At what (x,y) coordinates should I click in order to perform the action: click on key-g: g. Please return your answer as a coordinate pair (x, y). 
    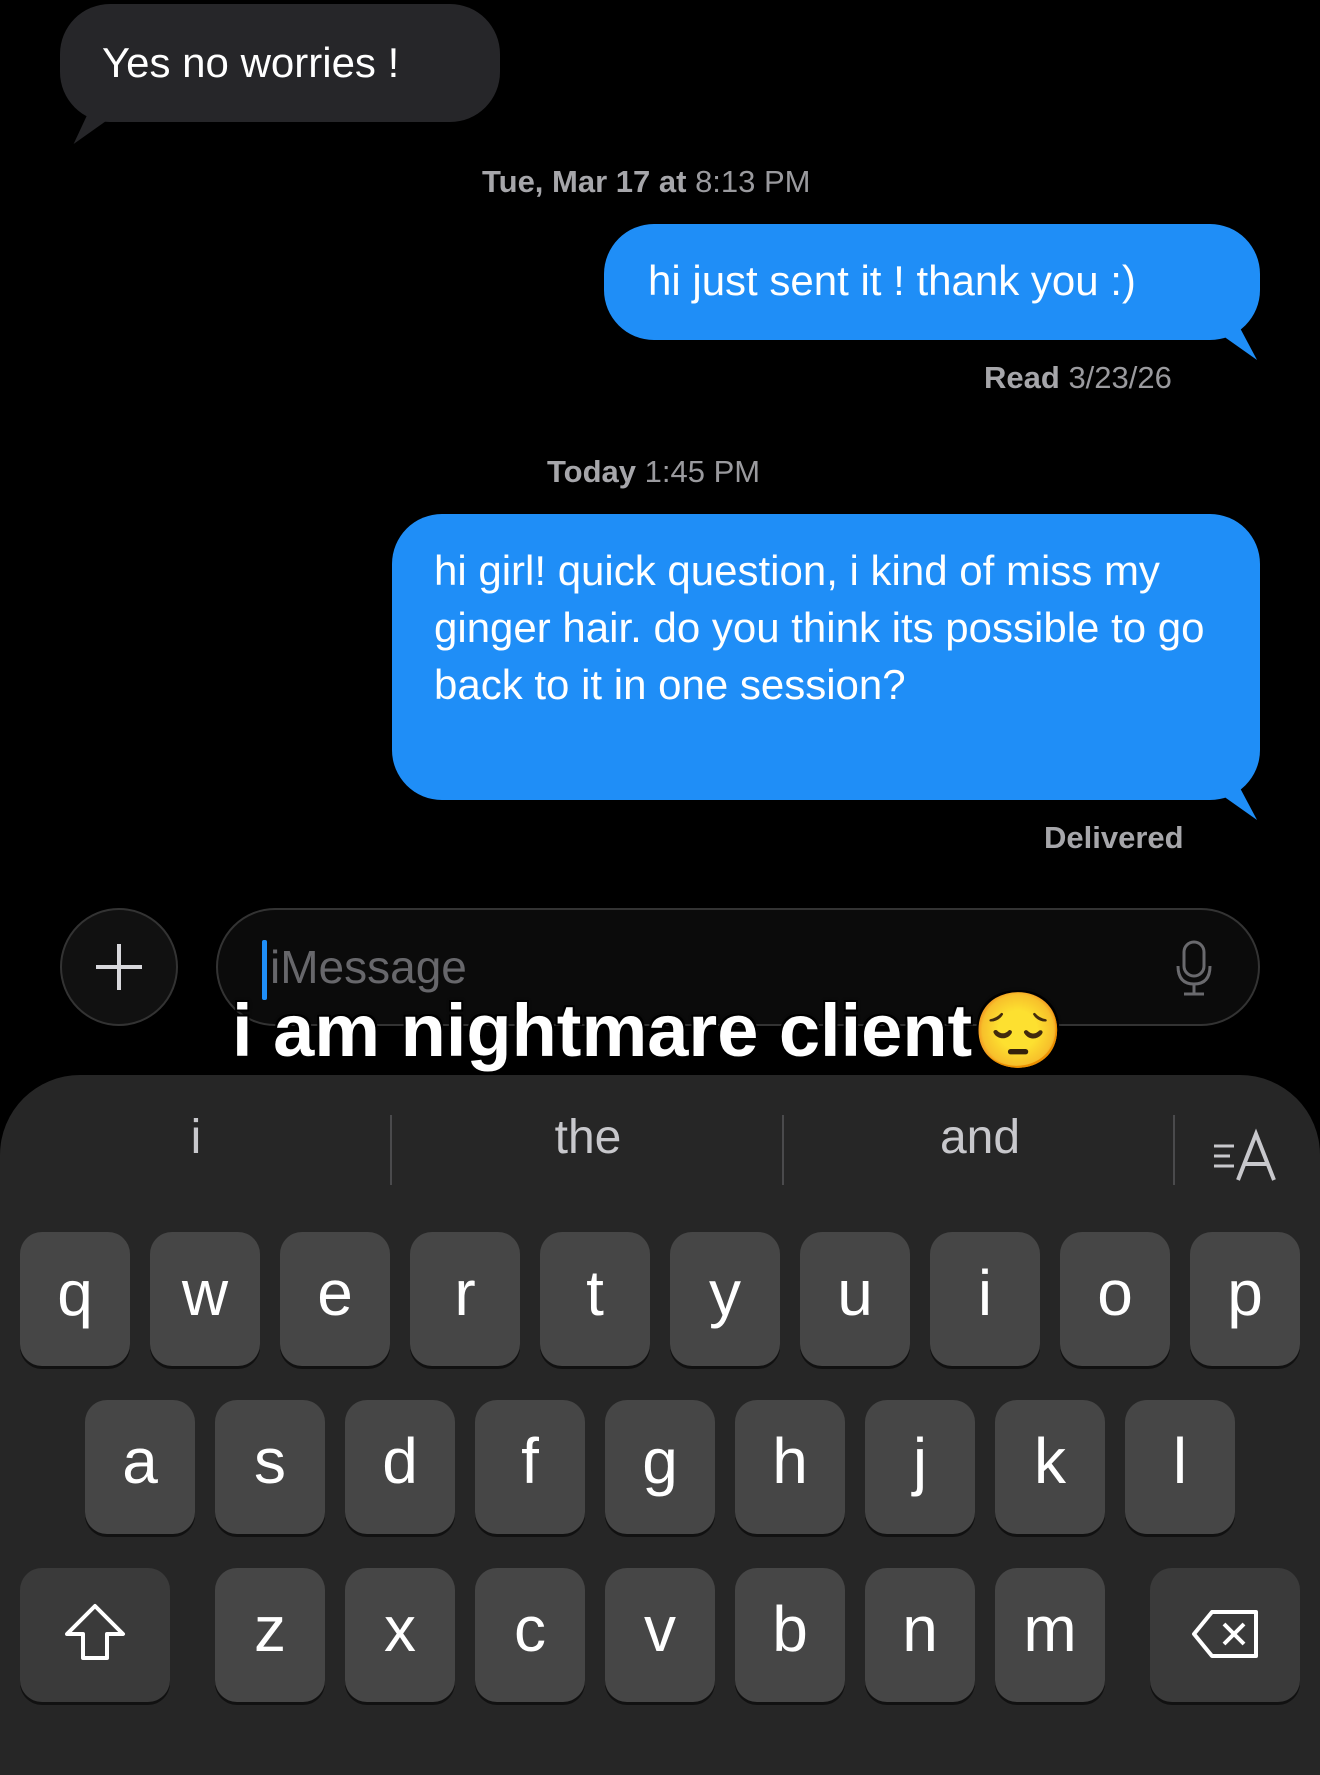
    Looking at the image, I should click on (660, 1467).